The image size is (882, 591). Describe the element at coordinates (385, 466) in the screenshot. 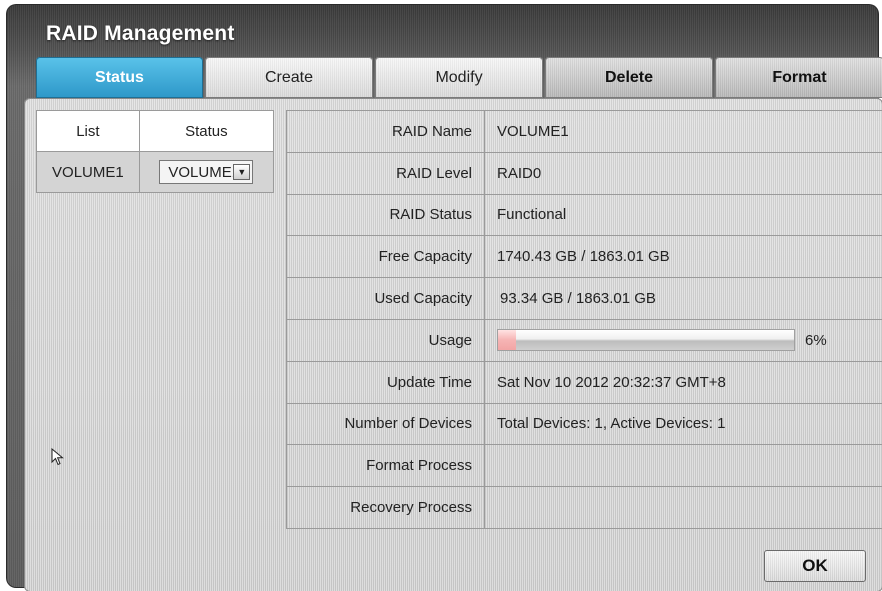

I see `format-process-label: Format Process` at that location.